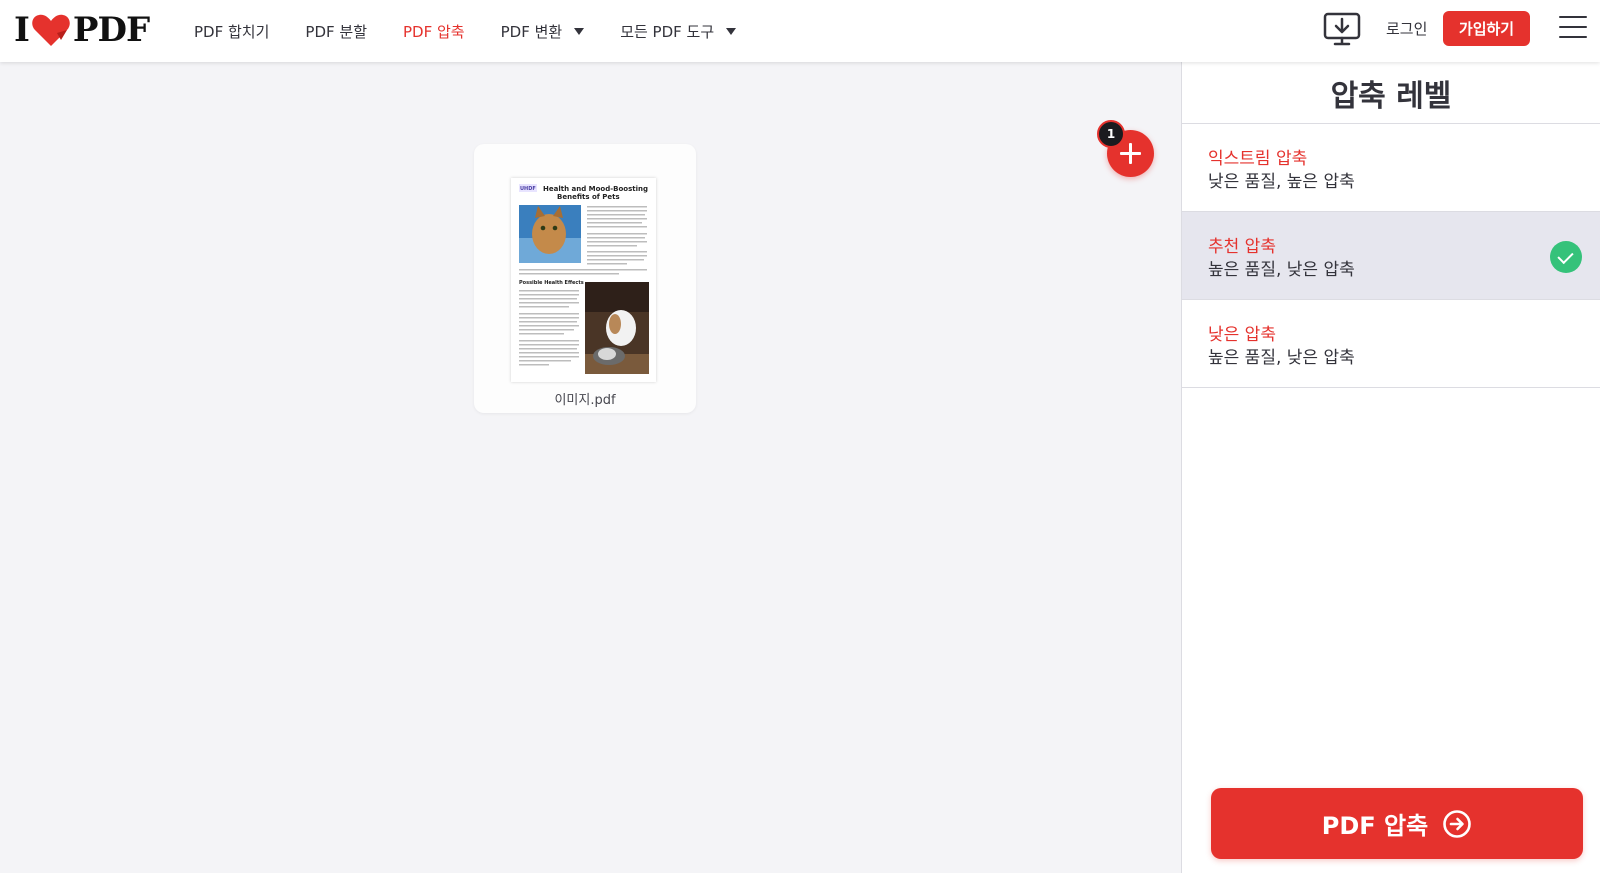 The height and width of the screenshot is (873, 1600). What do you see at coordinates (1375, 826) in the screenshot?
I see `compress-button-label: PDF 압축` at bounding box center [1375, 826].